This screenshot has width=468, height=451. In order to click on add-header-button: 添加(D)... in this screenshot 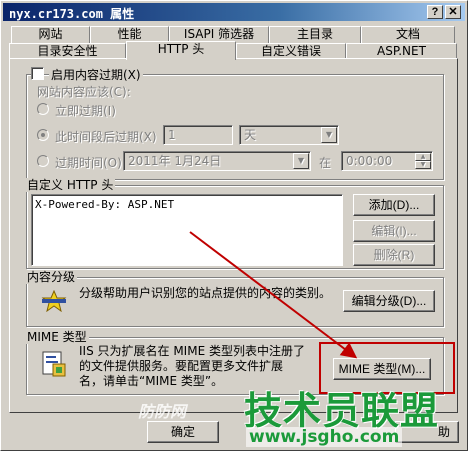, I will do `click(394, 205)`.